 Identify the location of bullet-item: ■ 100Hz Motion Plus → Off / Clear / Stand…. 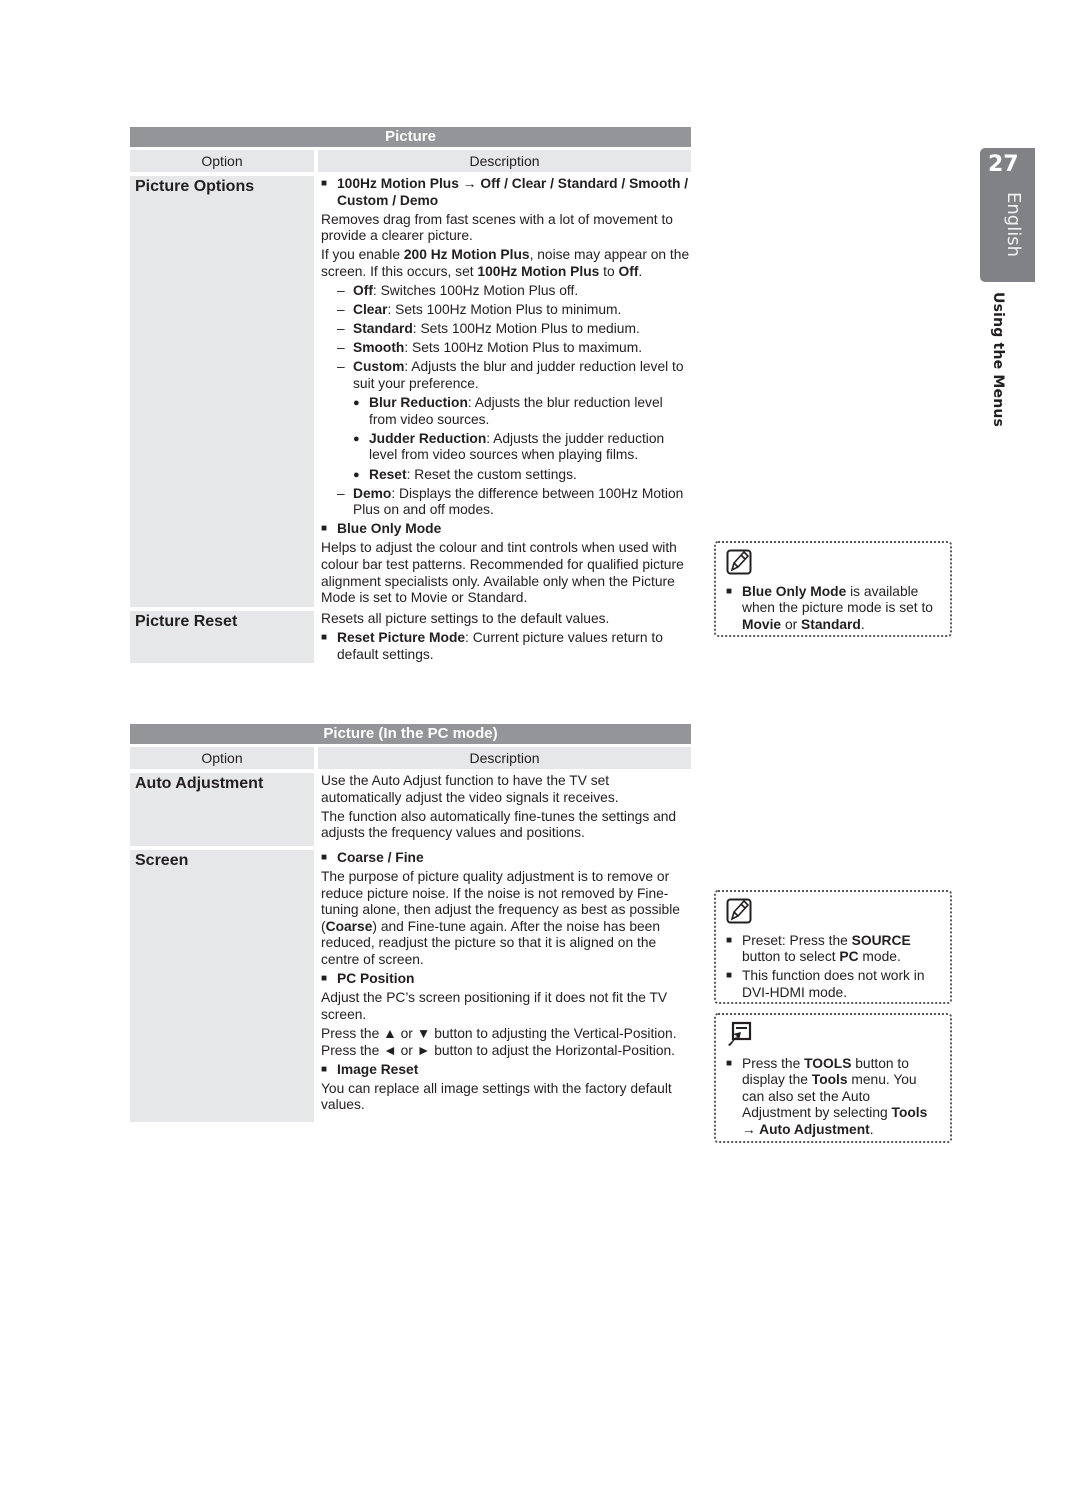
(506, 192).